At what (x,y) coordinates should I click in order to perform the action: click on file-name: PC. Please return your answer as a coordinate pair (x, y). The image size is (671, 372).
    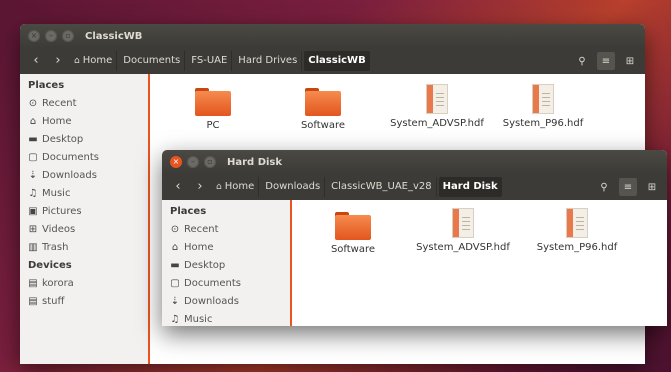
    Looking at the image, I should click on (213, 125).